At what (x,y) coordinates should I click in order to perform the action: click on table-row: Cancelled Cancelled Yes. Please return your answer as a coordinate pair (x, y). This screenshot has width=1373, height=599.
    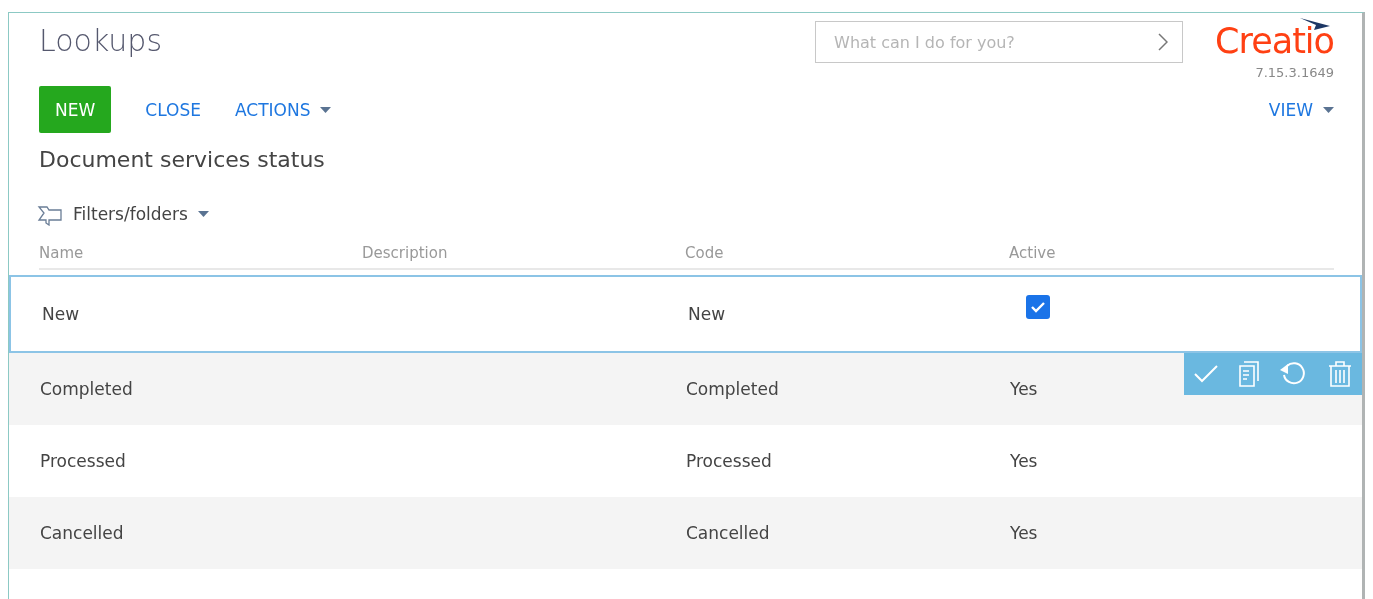
    Looking at the image, I should click on (685, 533).